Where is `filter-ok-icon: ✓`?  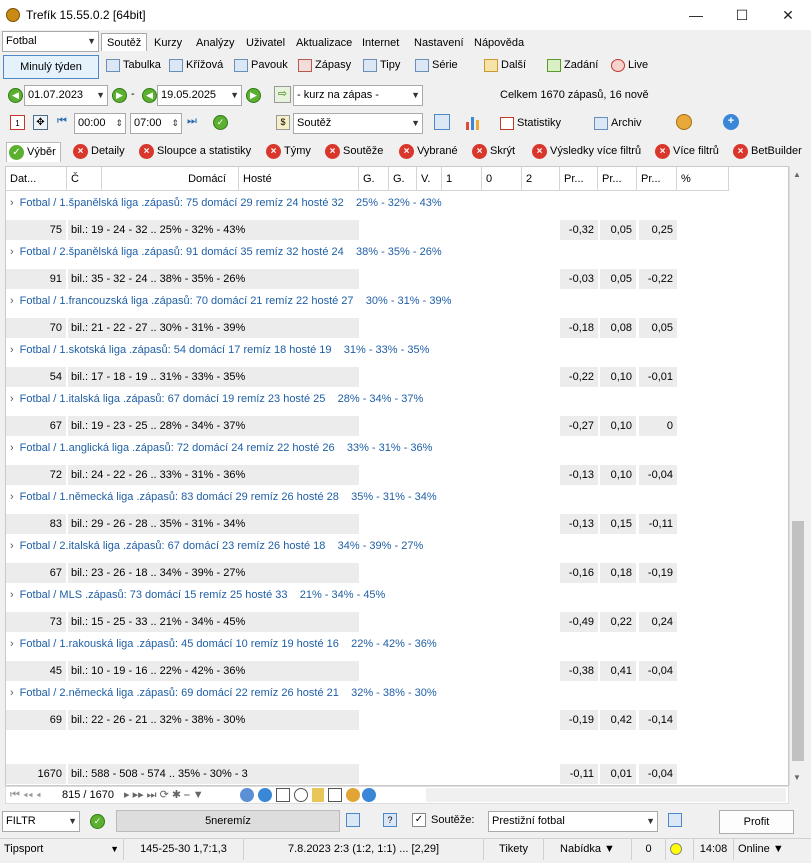
filter-ok-icon: ✓ is located at coordinates (97, 821).